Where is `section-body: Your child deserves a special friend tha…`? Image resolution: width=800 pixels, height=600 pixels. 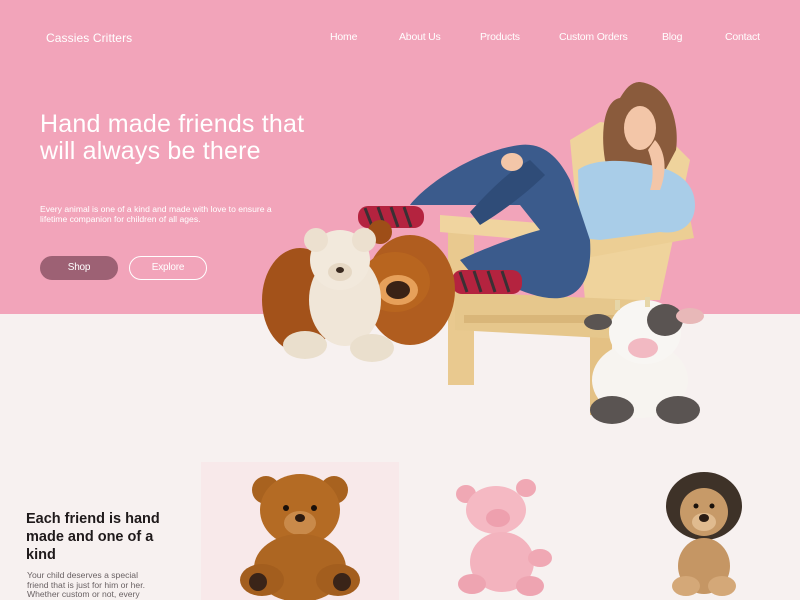 section-body: Your child deserves a special friend tha… is located at coordinates (86, 585).